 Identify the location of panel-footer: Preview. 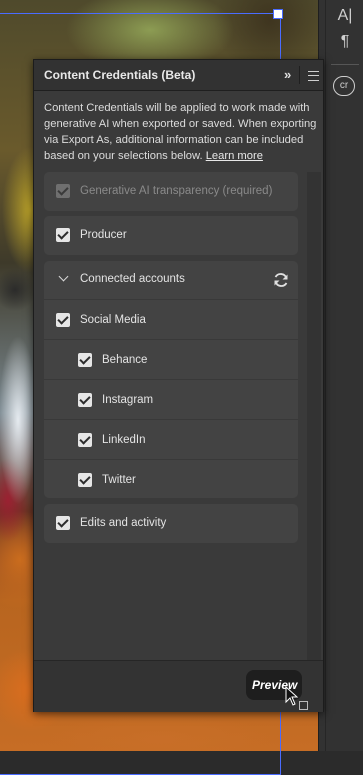
(178, 686).